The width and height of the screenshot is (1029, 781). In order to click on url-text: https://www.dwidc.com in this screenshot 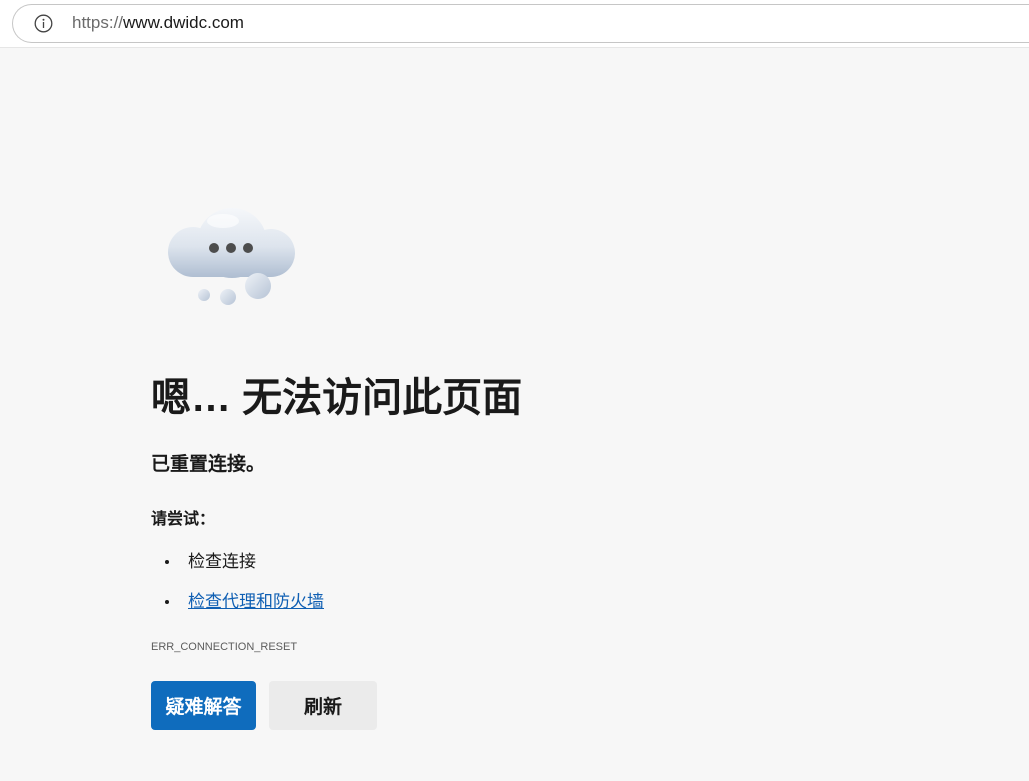, I will do `click(158, 23)`.